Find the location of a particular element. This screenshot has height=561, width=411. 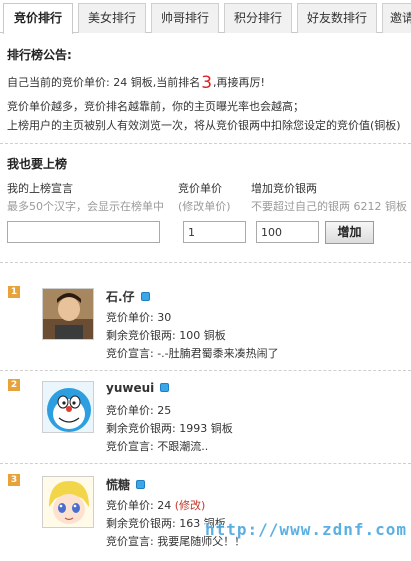

tab-bid-ranking: 竞价排行 is located at coordinates (38, 18).